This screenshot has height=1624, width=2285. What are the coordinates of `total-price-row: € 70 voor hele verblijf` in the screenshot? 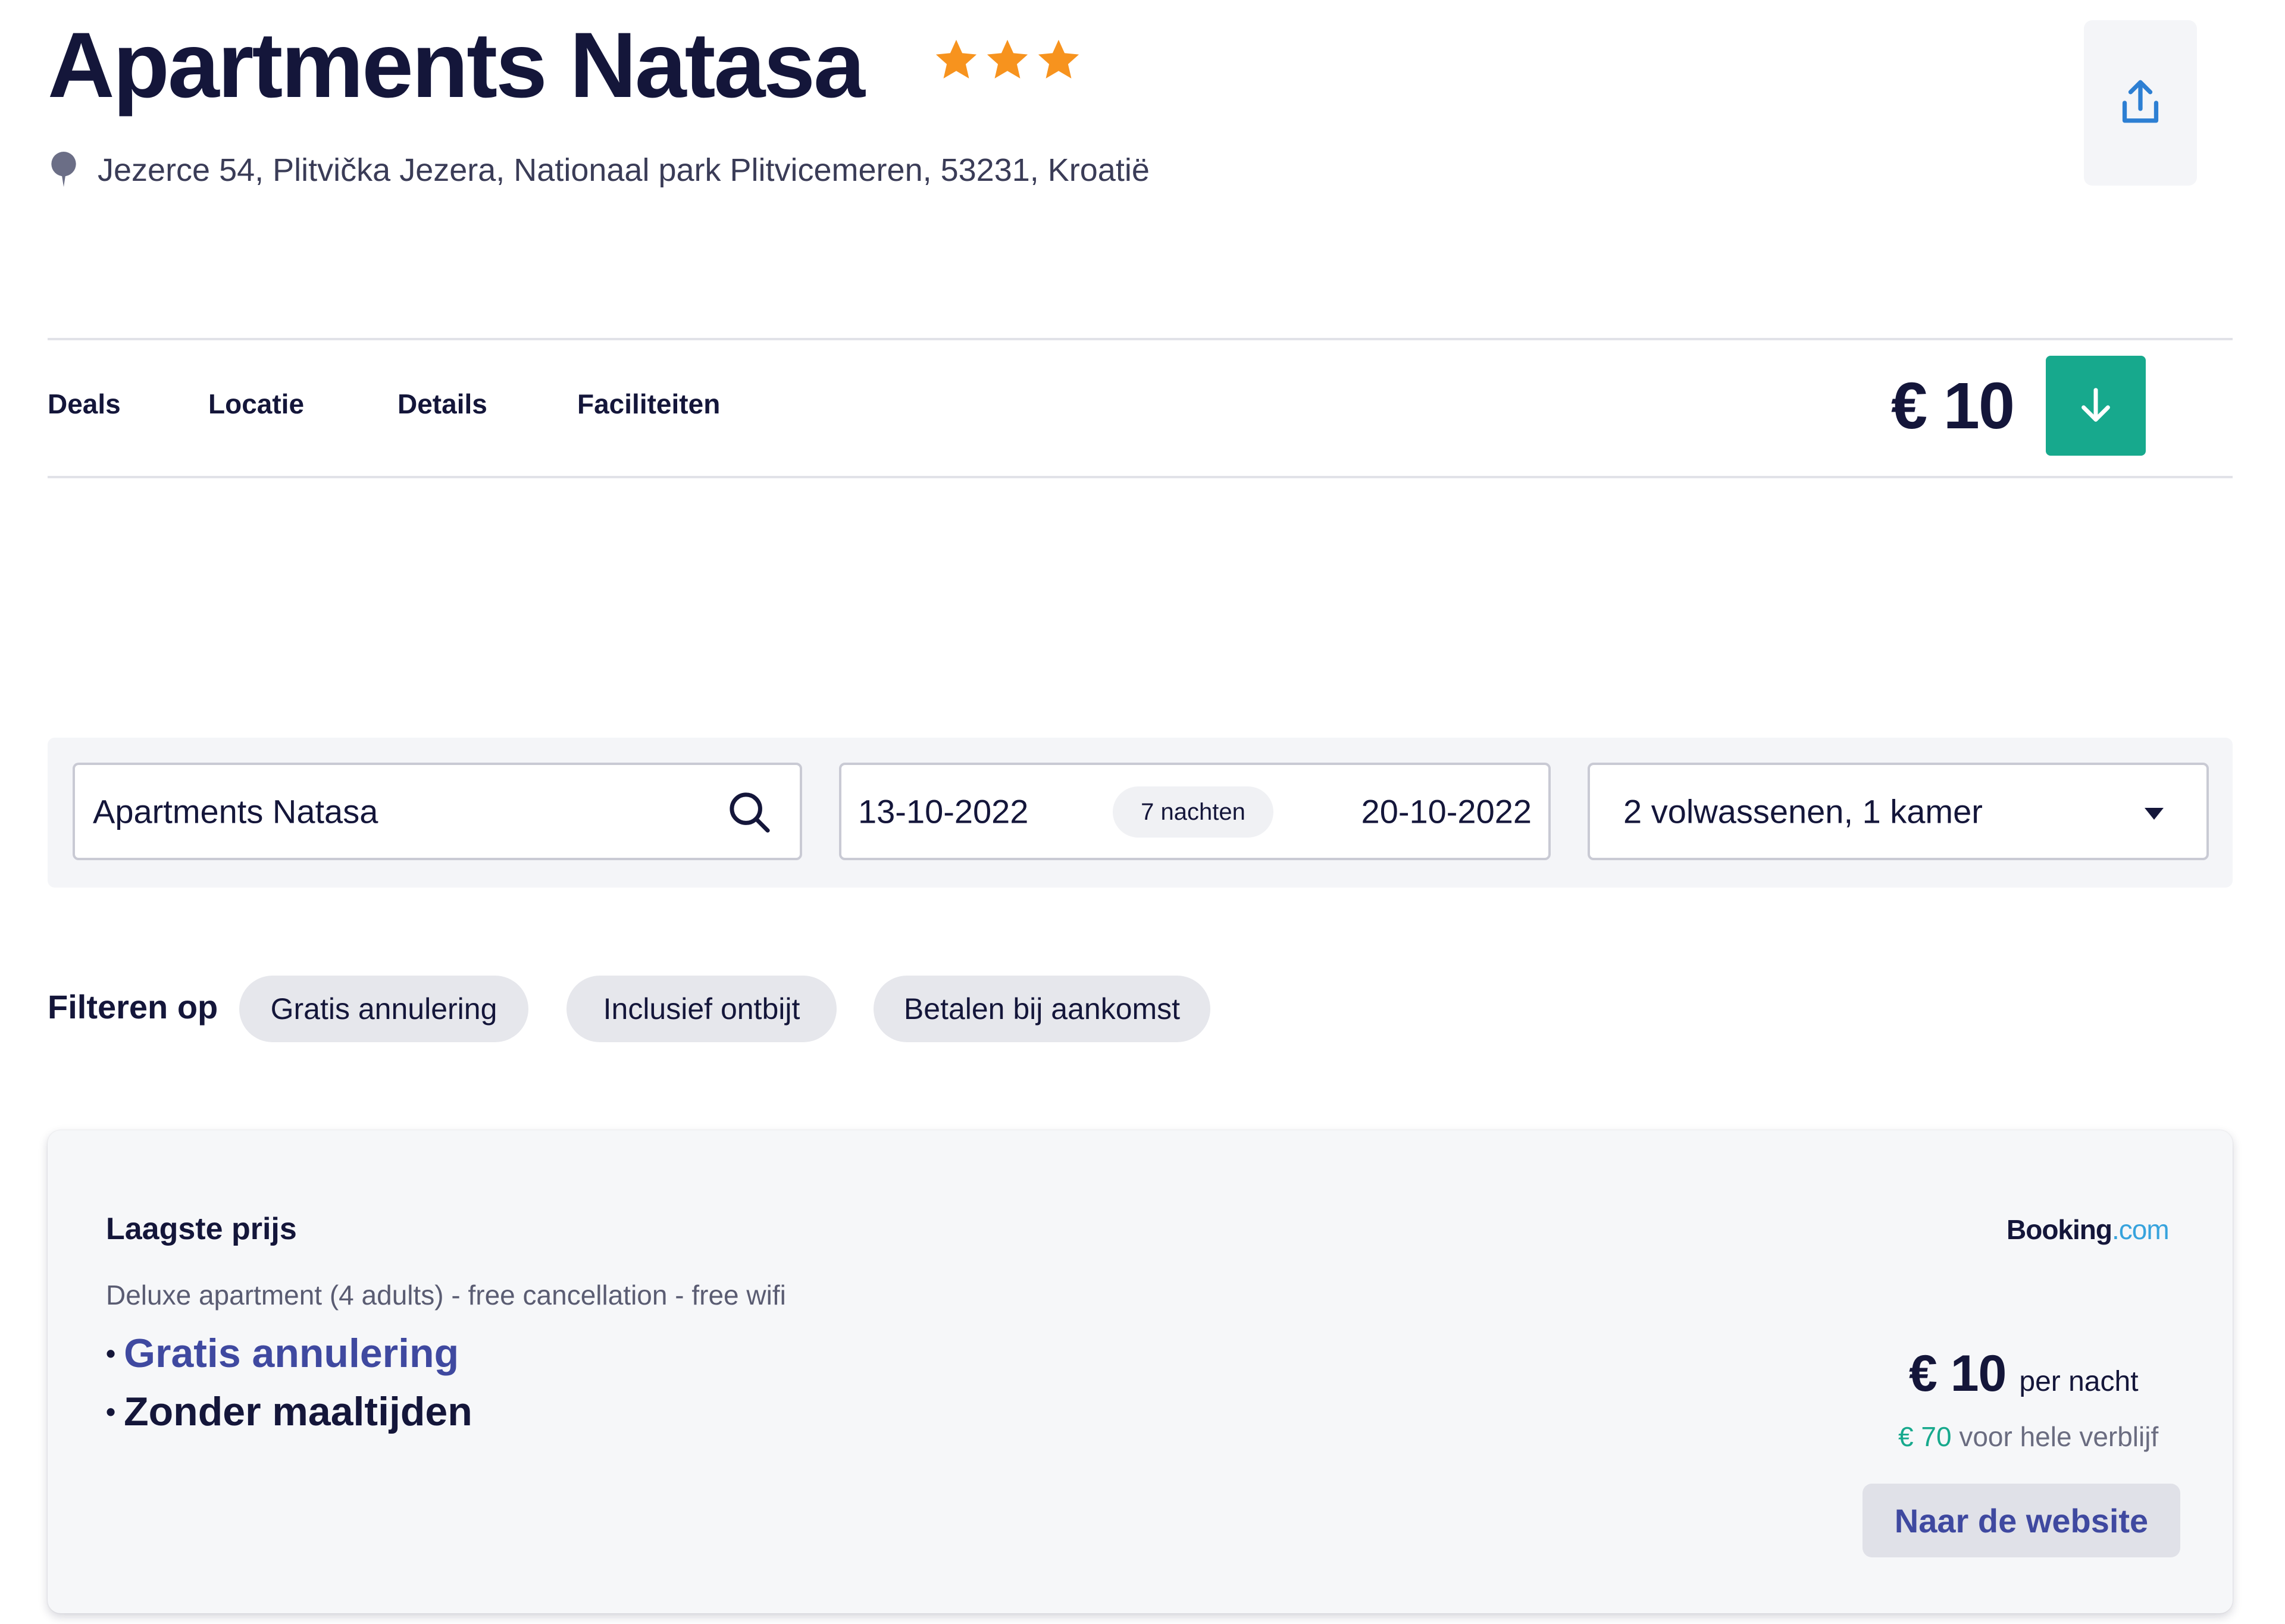 It's located at (2028, 1437).